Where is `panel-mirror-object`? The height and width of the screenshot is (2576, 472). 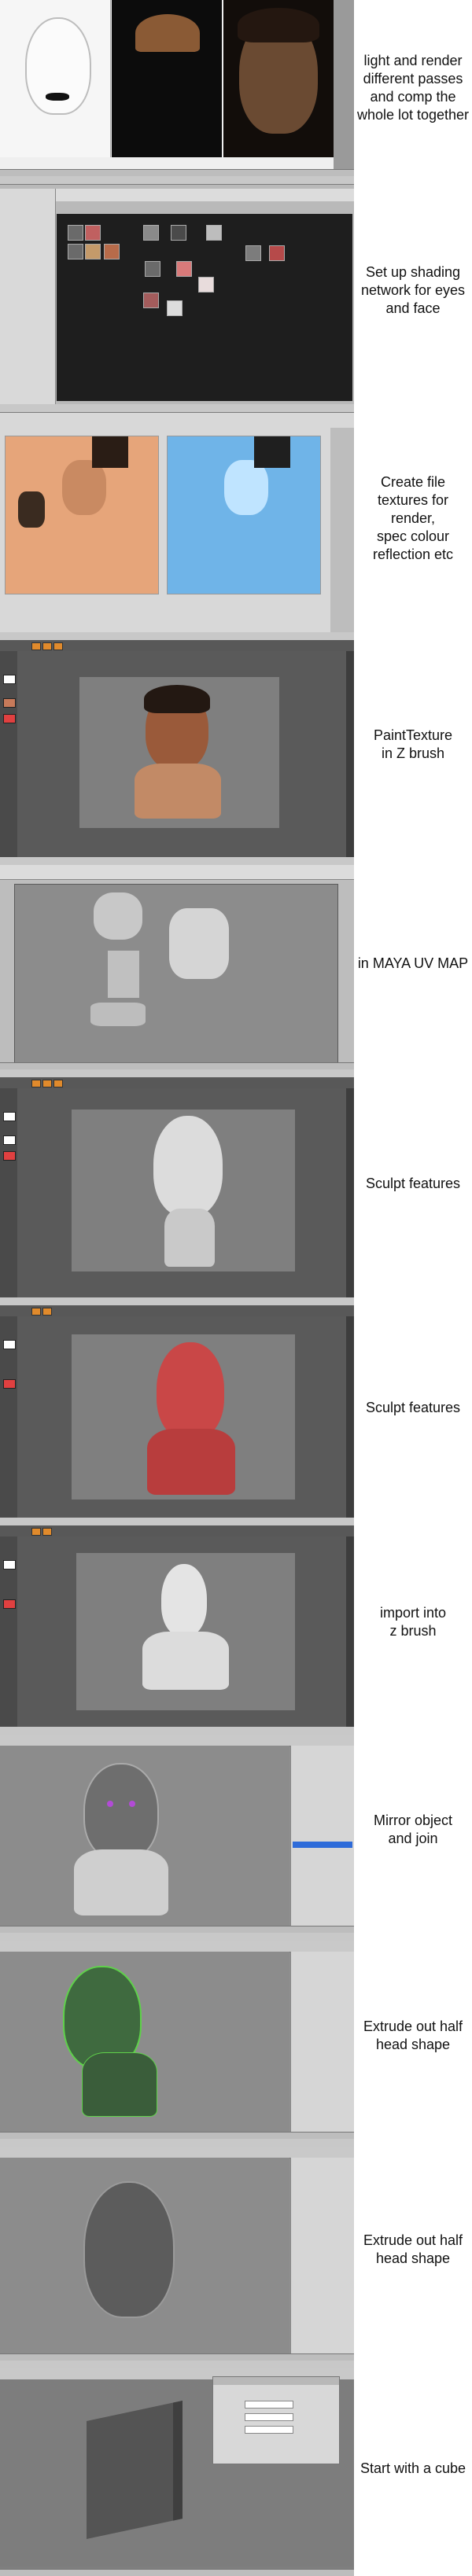
panel-mirror-object is located at coordinates (177, 1830).